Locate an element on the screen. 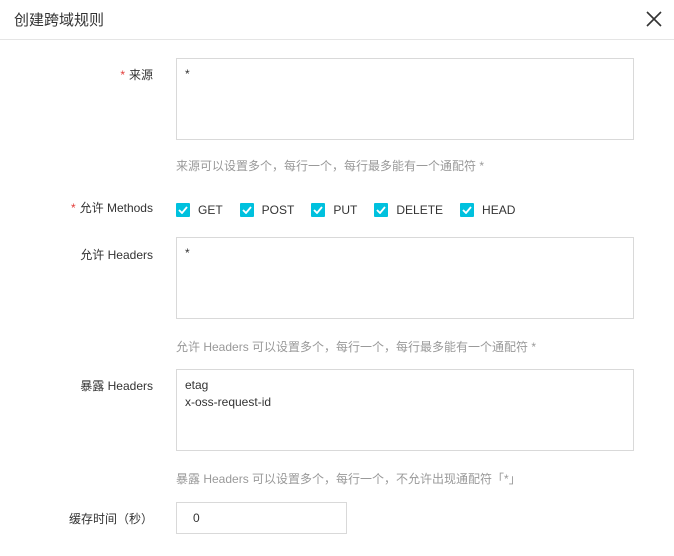  method-head-checkbox: HEAD is located at coordinates (487, 210).